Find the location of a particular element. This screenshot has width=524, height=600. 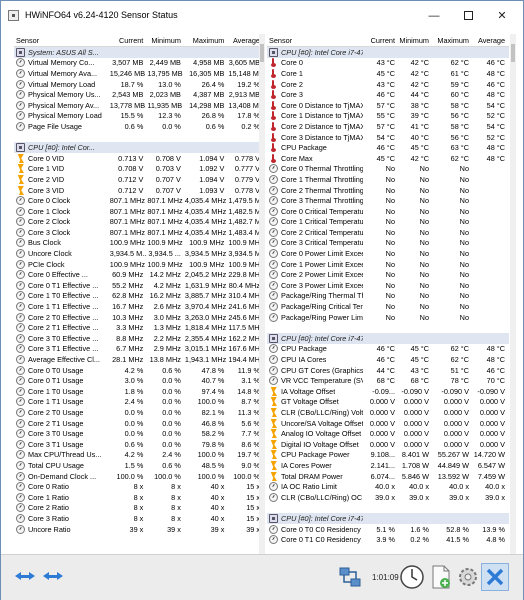

sensor-row: Core 3 VID 0.712 V 0.707 V 1.093 V 0.778 V is located at coordinates (139, 190).